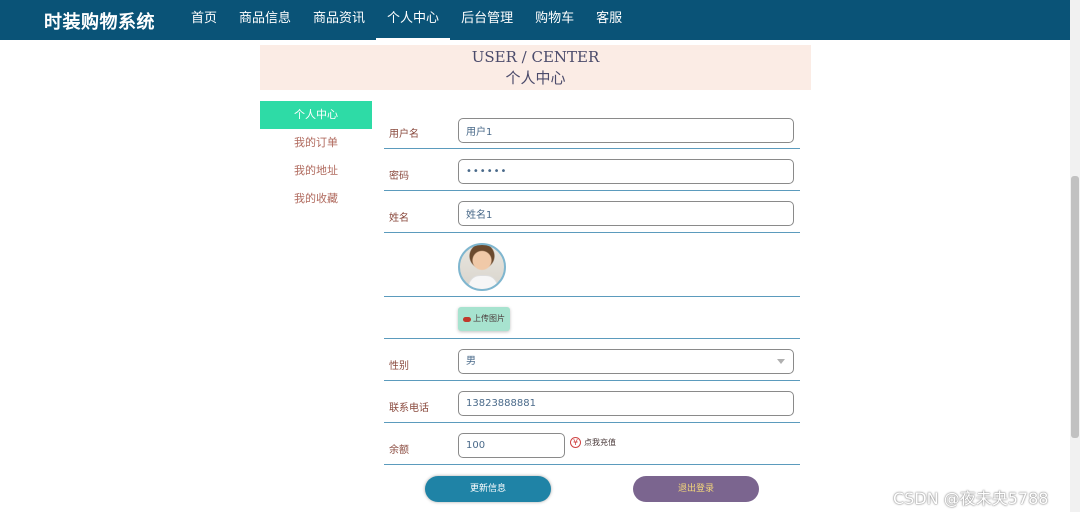 The height and width of the screenshot is (512, 1080). I want to click on main-nav: 首页 商品信息 商品资讯 个人中心 后台管理 购物车 客服, so click(406, 20).